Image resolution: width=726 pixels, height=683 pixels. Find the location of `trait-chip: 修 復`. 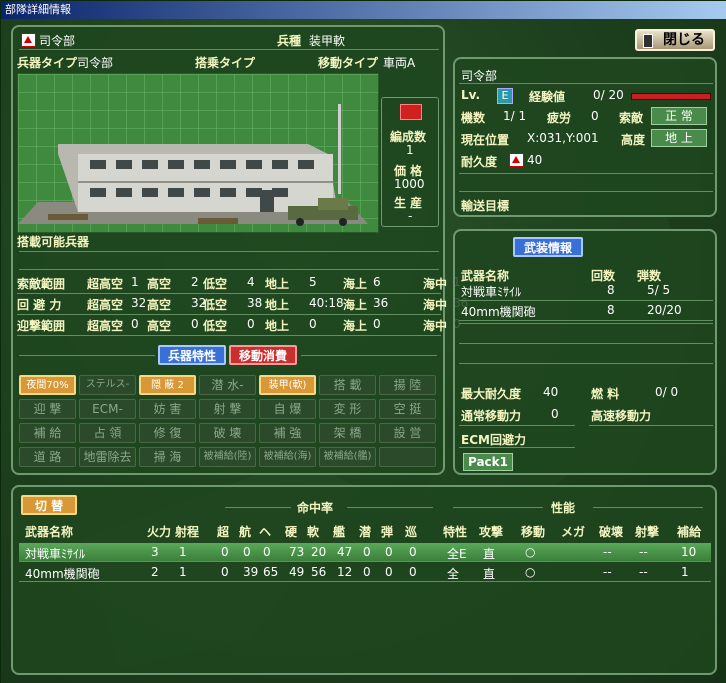

trait-chip: 修 復 is located at coordinates (167, 433).